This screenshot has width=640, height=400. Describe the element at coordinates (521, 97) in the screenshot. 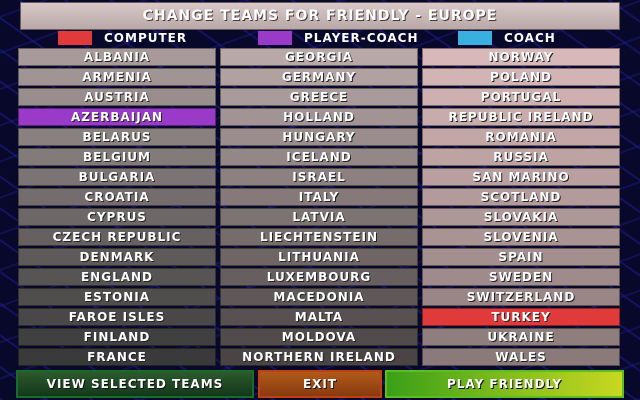

I see `team-cell: PORTUGAL` at that location.